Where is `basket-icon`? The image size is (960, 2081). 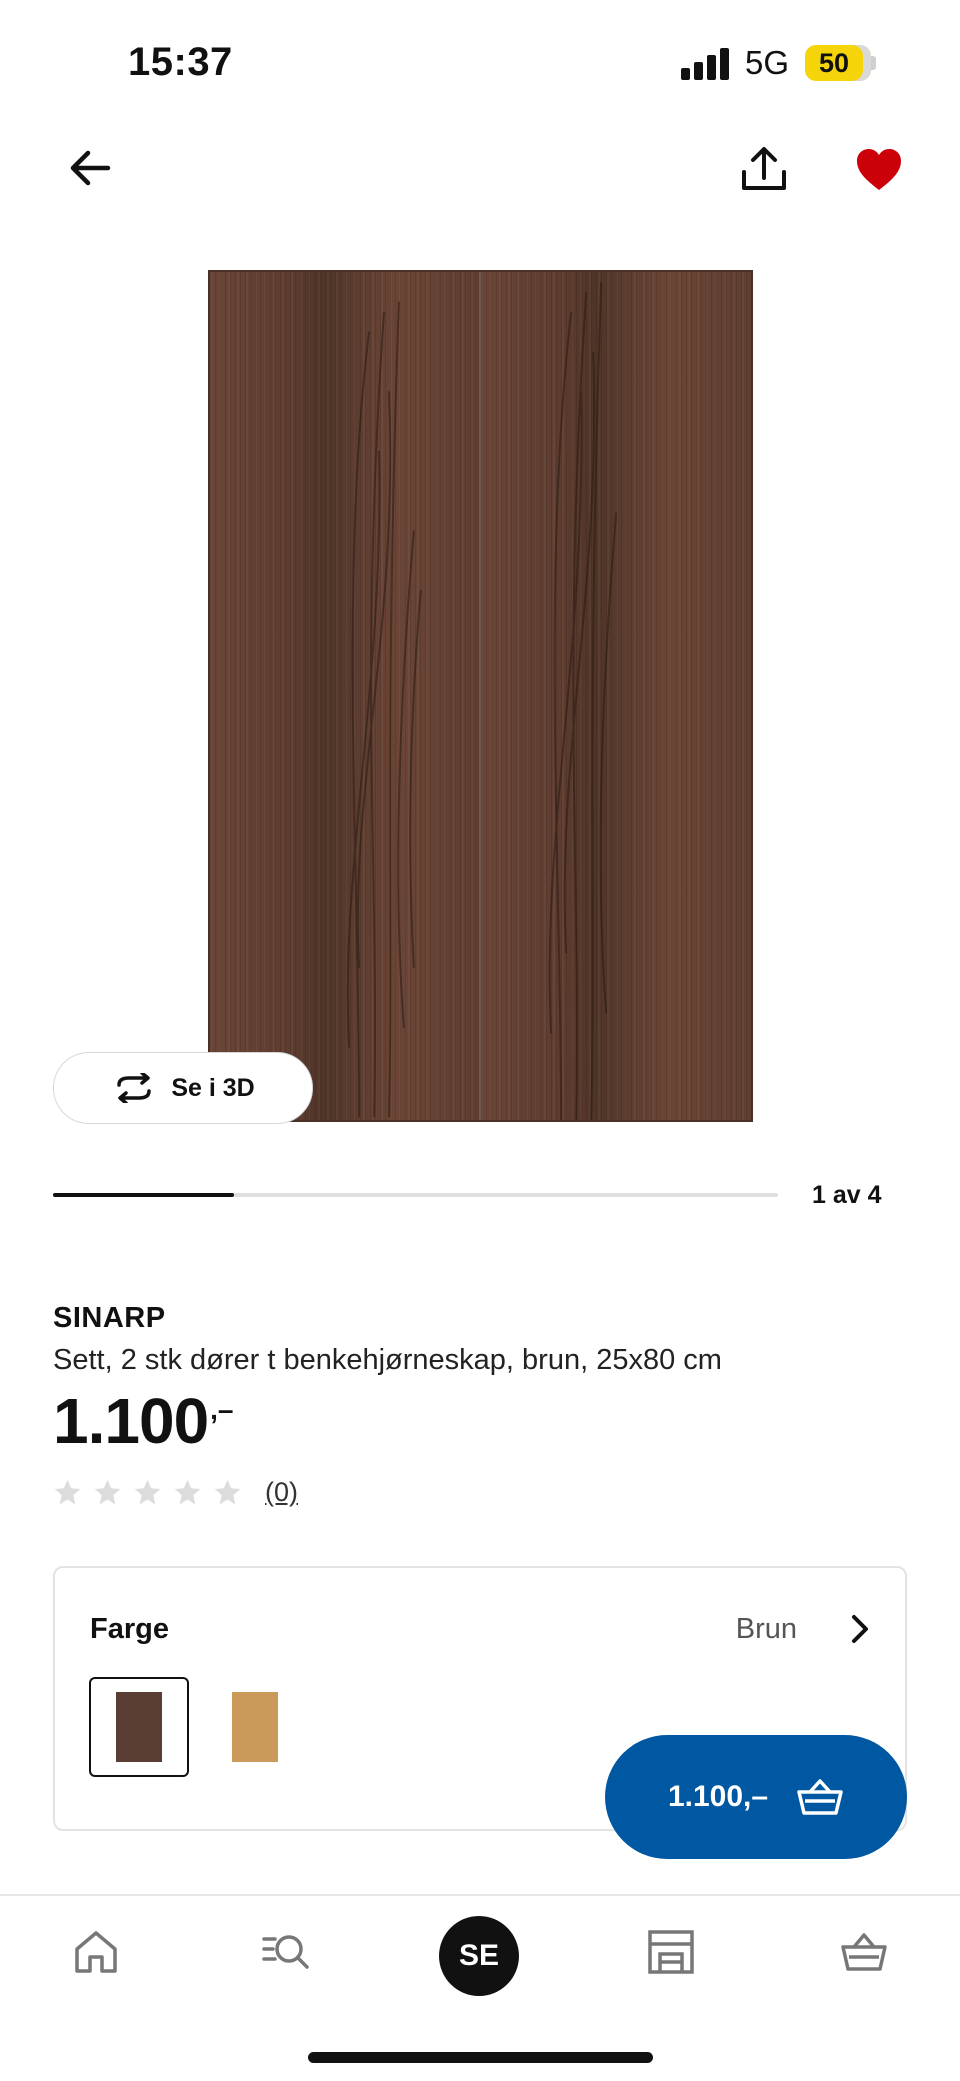
basket-icon is located at coordinates (864, 1952).